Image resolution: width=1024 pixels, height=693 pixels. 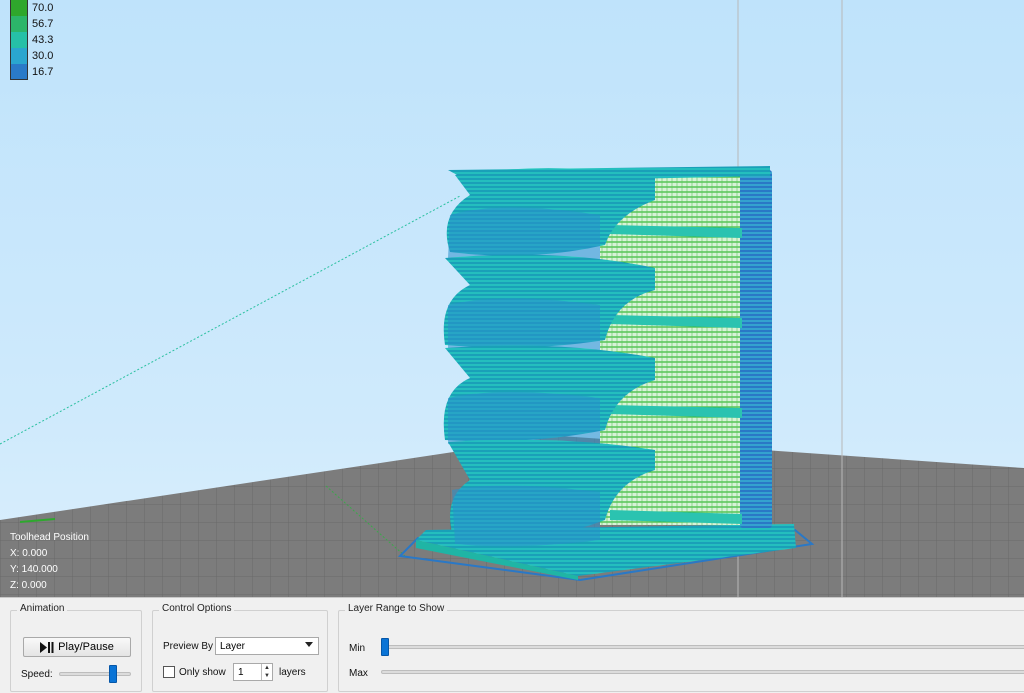 I want to click on chevron-down-icon, so click(x=309, y=644).